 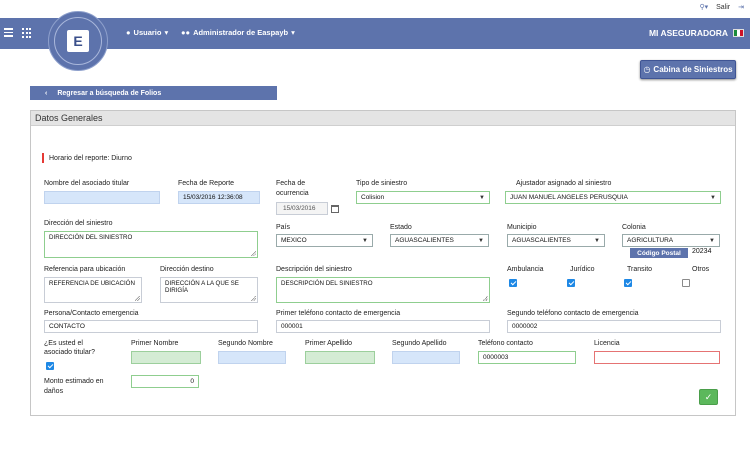 I want to click on otros-label: Otros, so click(x=701, y=269).